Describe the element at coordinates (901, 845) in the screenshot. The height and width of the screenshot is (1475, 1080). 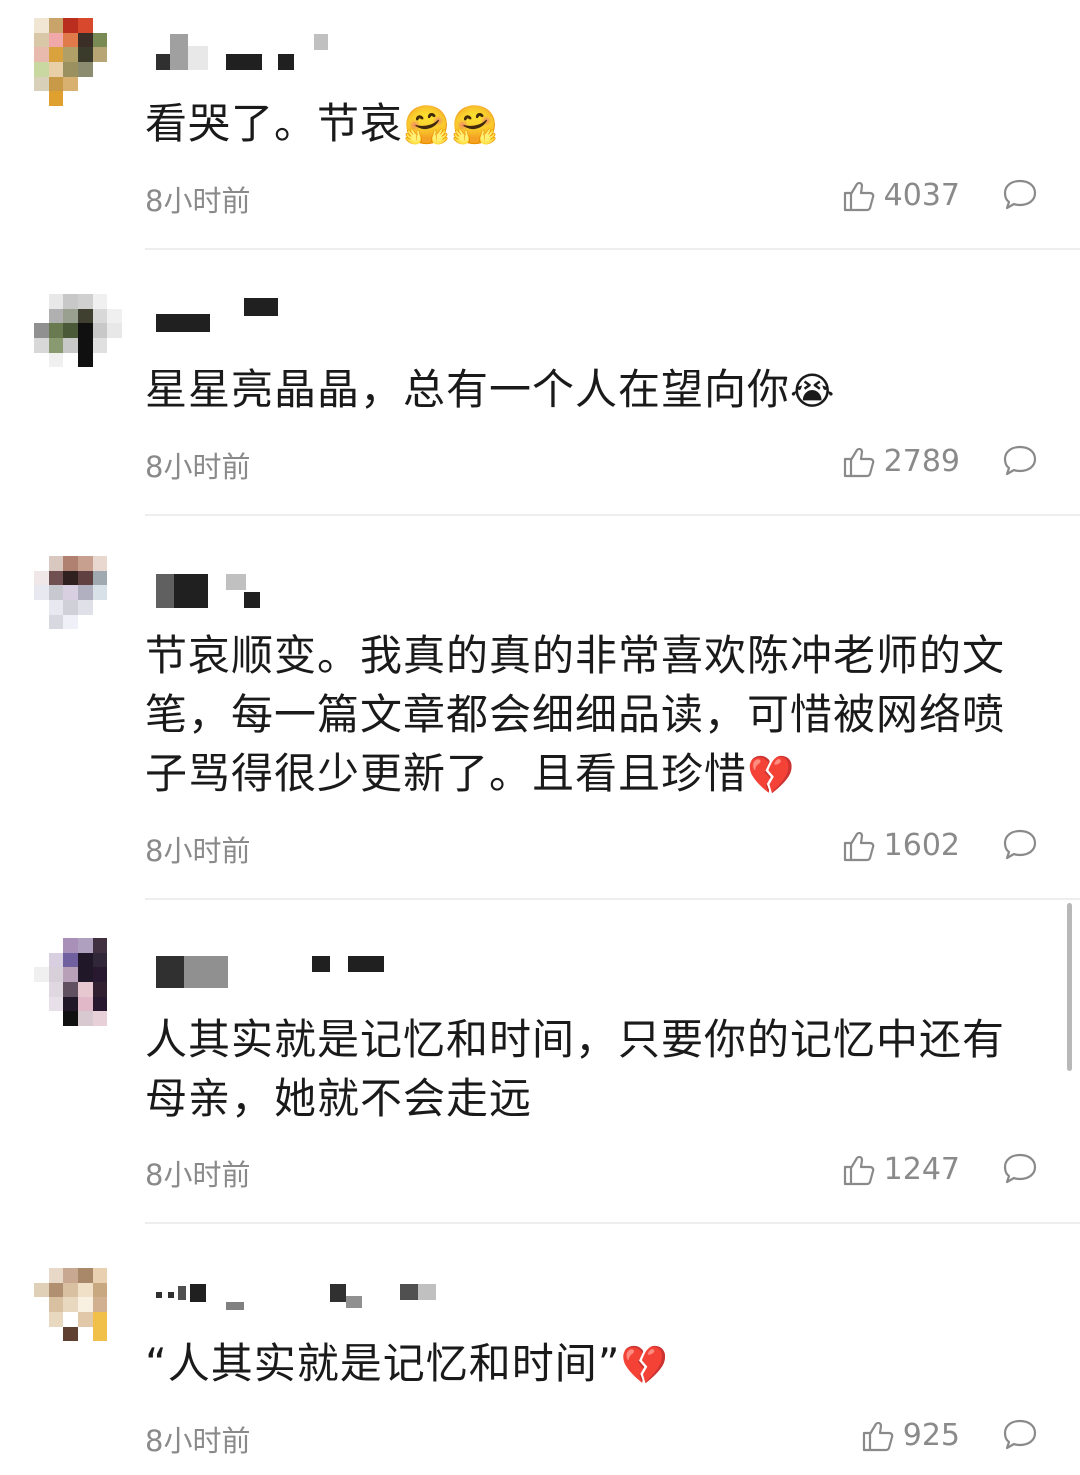
I see `like-button: 1602` at that location.